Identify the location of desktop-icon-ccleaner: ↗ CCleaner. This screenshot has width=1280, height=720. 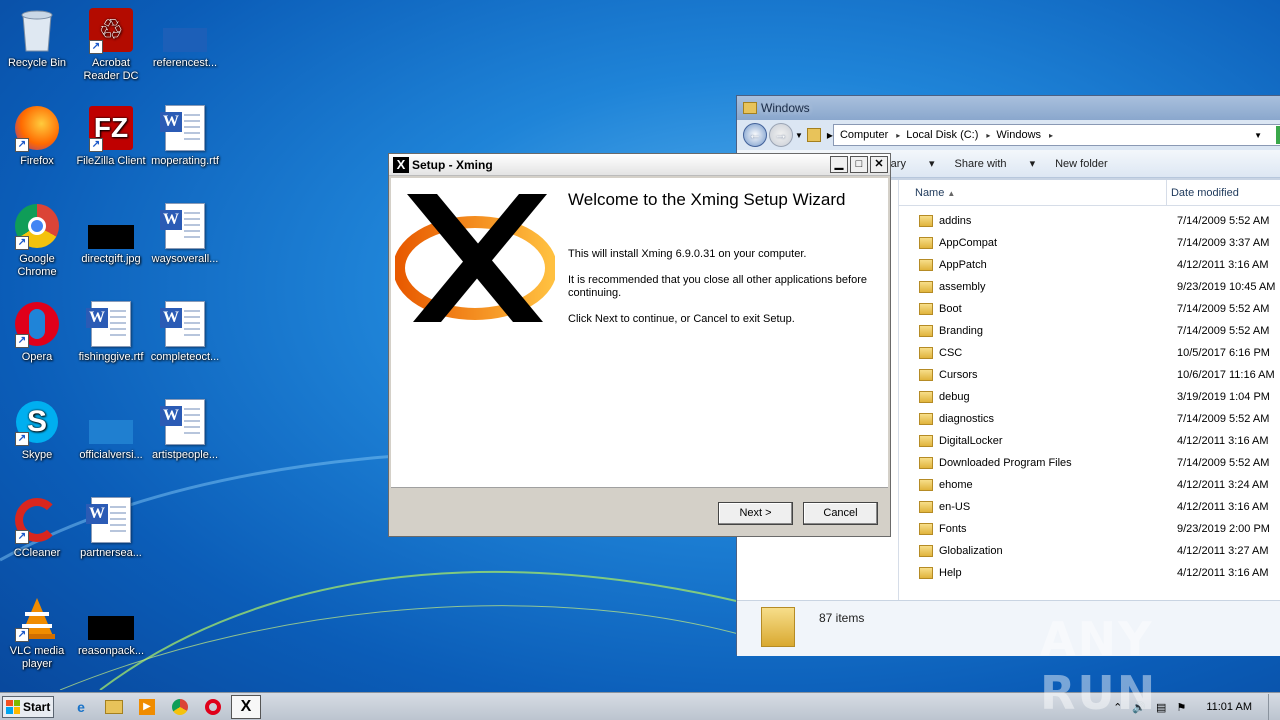
(37, 528).